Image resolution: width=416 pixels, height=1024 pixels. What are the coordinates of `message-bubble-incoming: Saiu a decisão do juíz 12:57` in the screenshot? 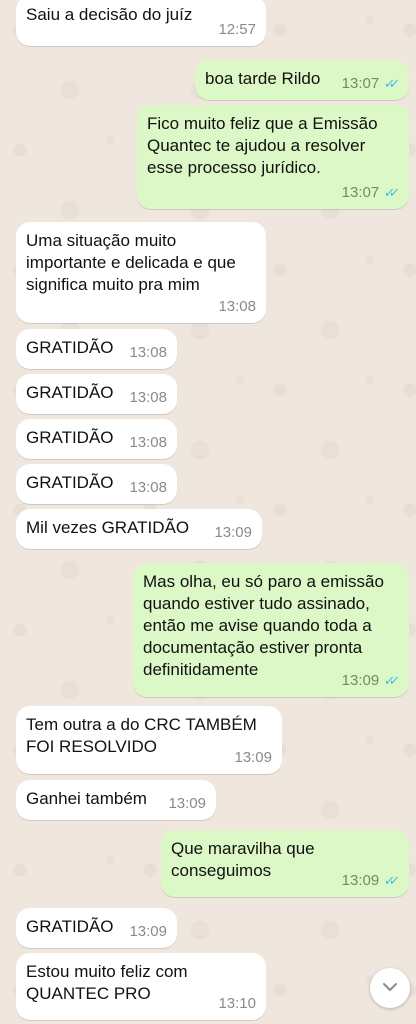 It's located at (141, 23).